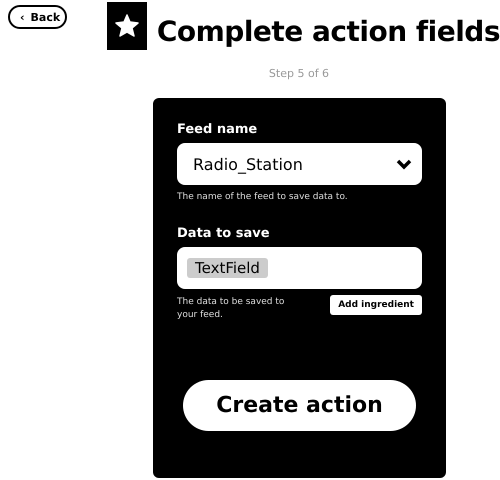 The image size is (500, 480). What do you see at coordinates (37, 17) in the screenshot?
I see `back-button: ‹ Back` at bounding box center [37, 17].